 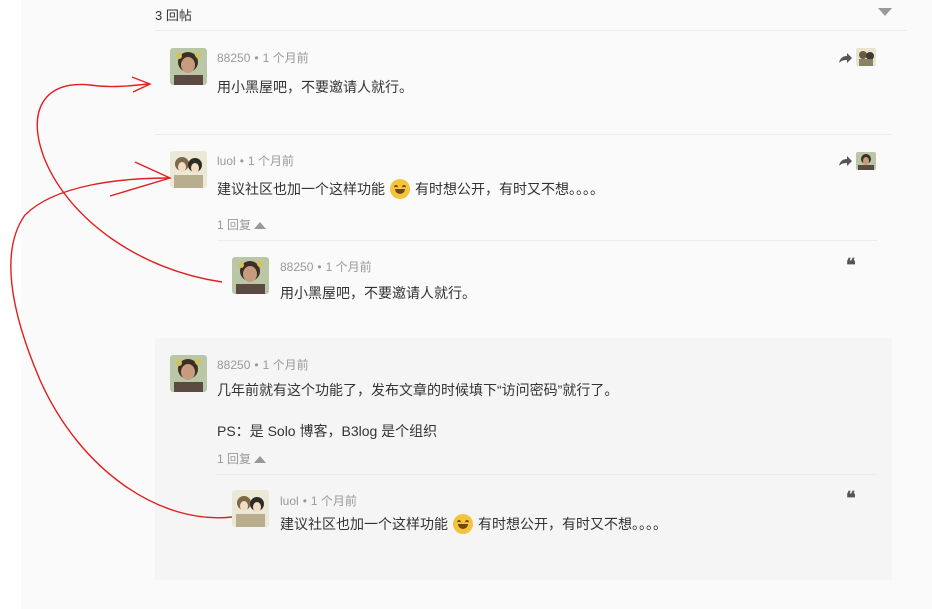 I want to click on comment-divider, so click(x=523, y=134).